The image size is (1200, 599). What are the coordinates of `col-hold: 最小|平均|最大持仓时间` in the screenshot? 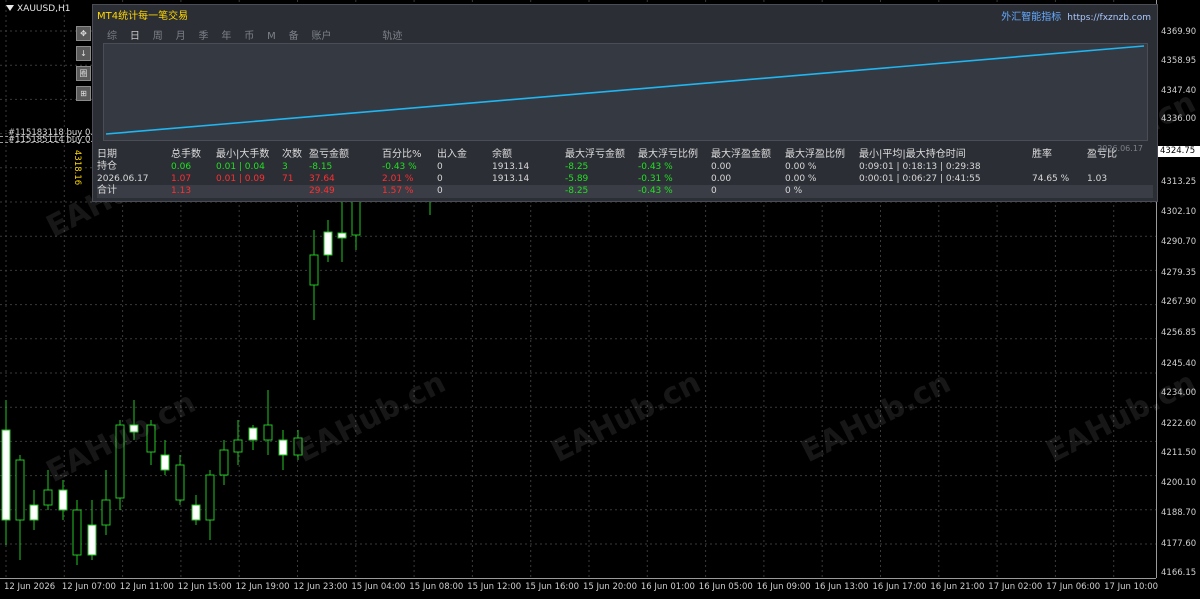 It's located at (912, 154).